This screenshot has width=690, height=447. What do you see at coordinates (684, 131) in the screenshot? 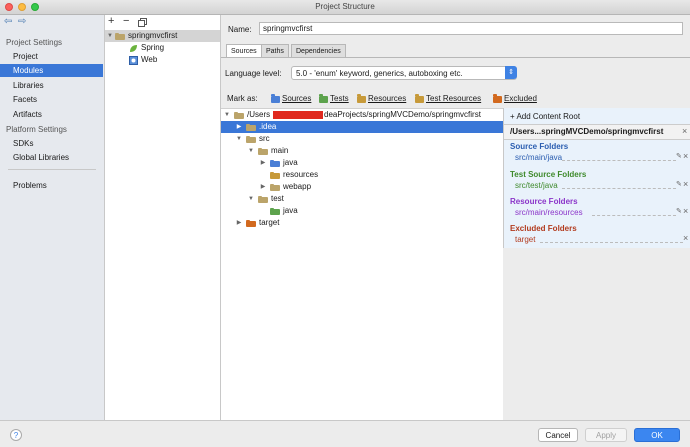
I see `remove-content-root-icon: ×` at bounding box center [684, 131].